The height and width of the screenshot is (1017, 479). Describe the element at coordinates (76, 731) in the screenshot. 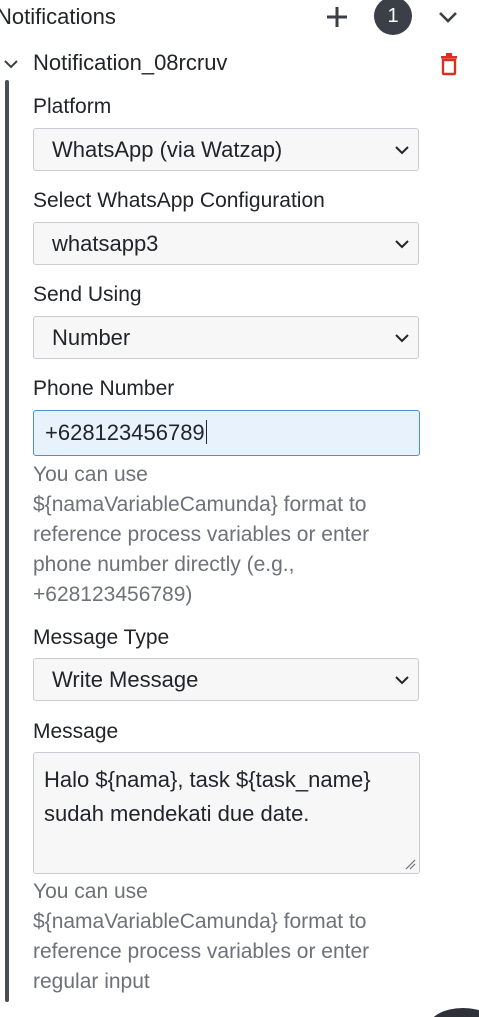

I see `message-label: Message` at that location.